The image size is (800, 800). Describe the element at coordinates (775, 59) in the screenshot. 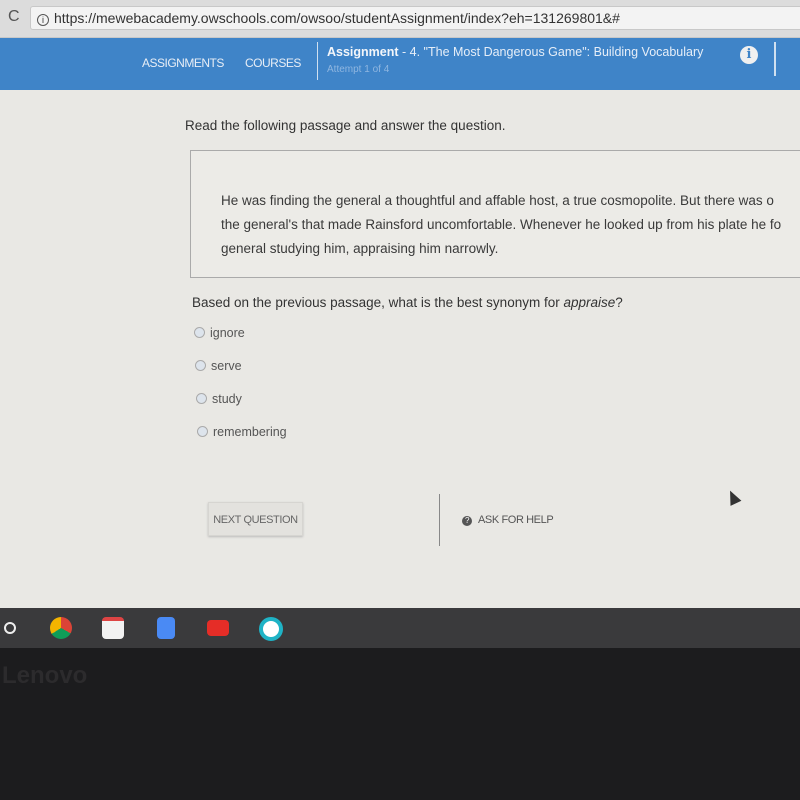

I see `nav-divider-right` at that location.